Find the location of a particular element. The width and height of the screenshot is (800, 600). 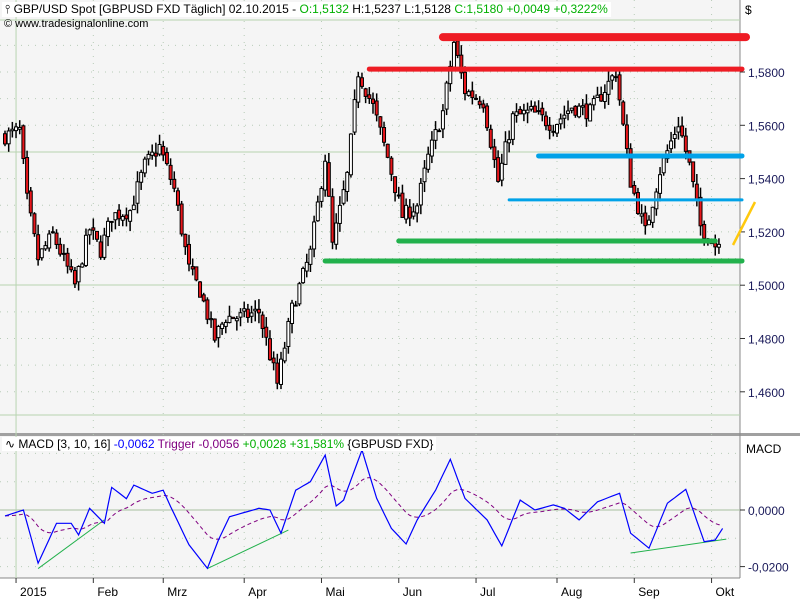

x-tick-label: Sep is located at coordinates (649, 592).